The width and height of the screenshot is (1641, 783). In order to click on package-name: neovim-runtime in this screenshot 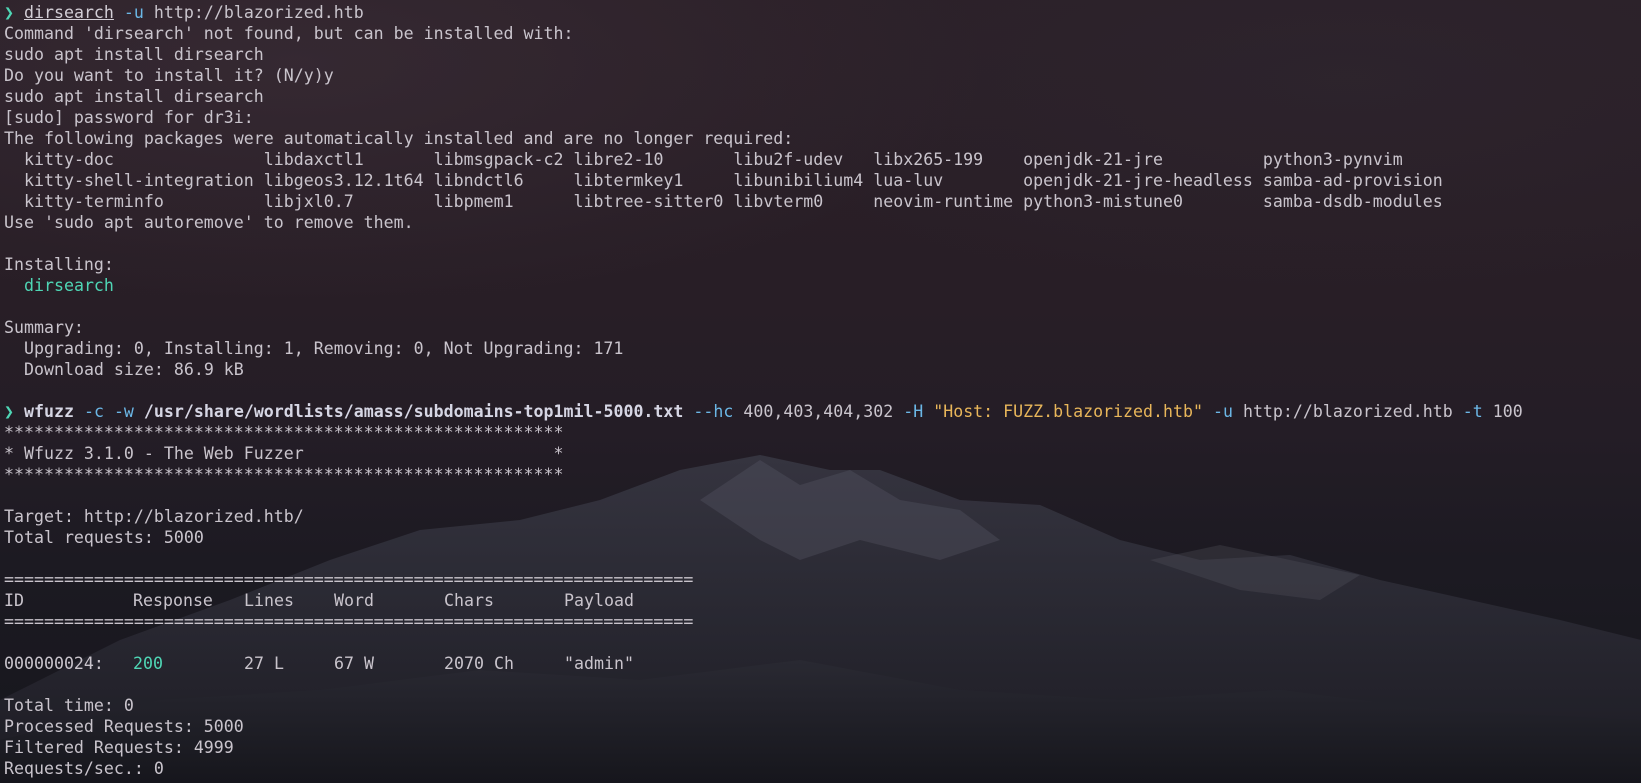, I will do `click(943, 201)`.